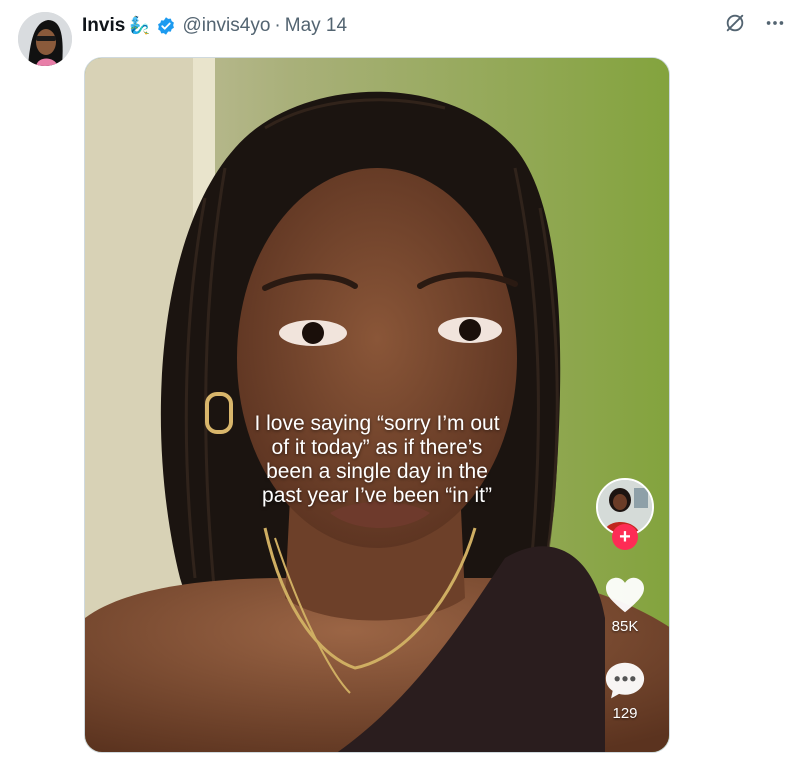 This screenshot has height=766, width=800. Describe the element at coordinates (103, 26) in the screenshot. I see `author-name: Invis` at that location.